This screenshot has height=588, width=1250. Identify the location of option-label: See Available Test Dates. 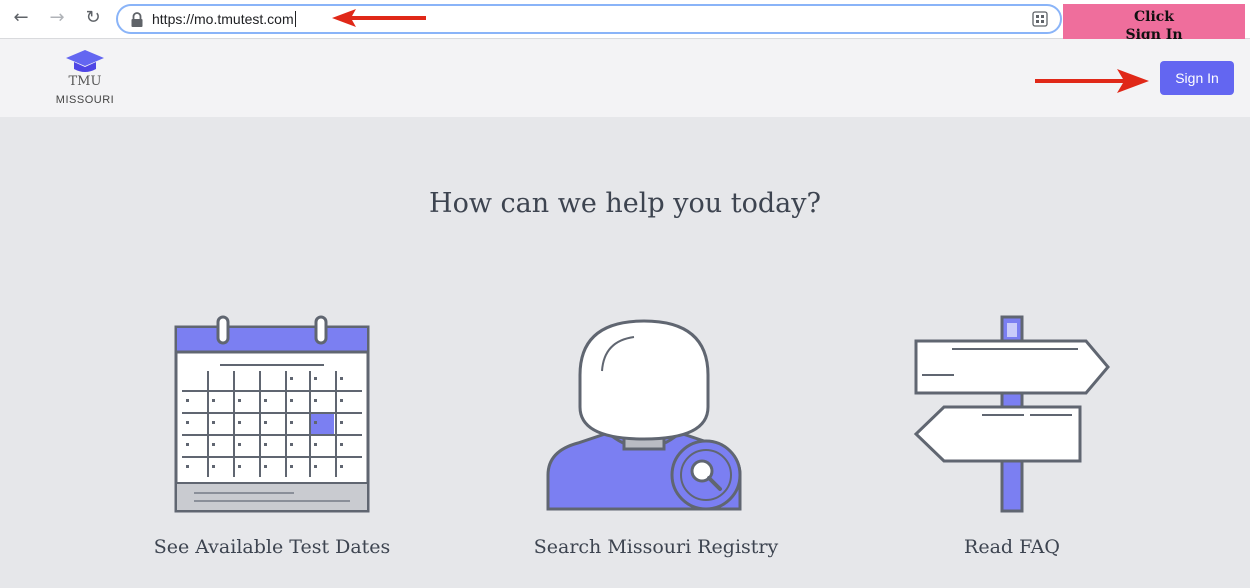
(272, 547).